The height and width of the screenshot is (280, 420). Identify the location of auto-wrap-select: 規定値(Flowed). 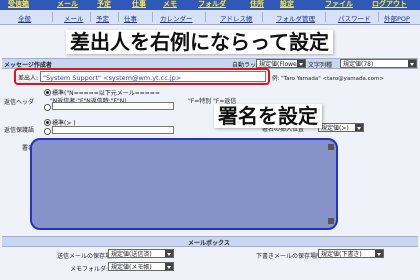
(281, 63).